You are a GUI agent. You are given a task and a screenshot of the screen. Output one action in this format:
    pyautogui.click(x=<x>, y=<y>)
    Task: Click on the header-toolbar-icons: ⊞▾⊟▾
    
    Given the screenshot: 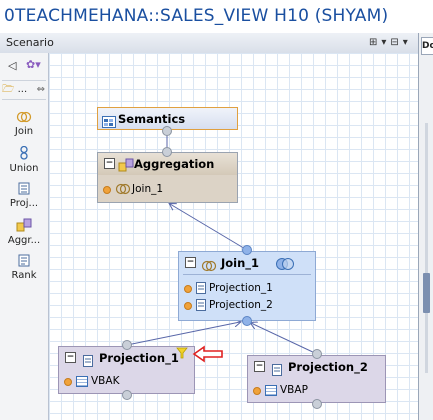 What is the action you would take?
    pyautogui.click(x=390, y=43)
    